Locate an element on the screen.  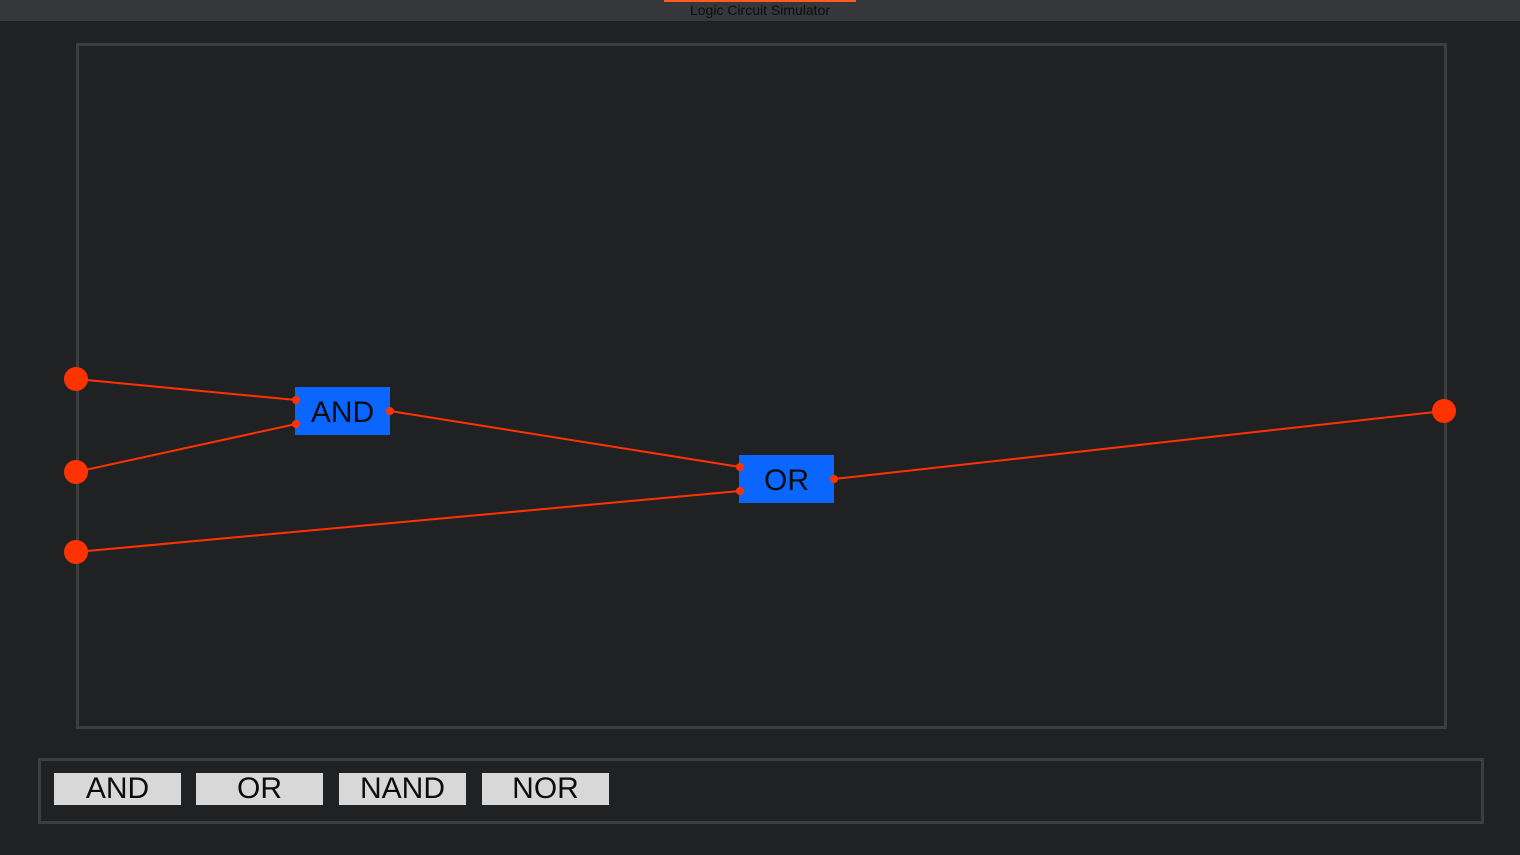
and-gate: AND is located at coordinates (342, 411).